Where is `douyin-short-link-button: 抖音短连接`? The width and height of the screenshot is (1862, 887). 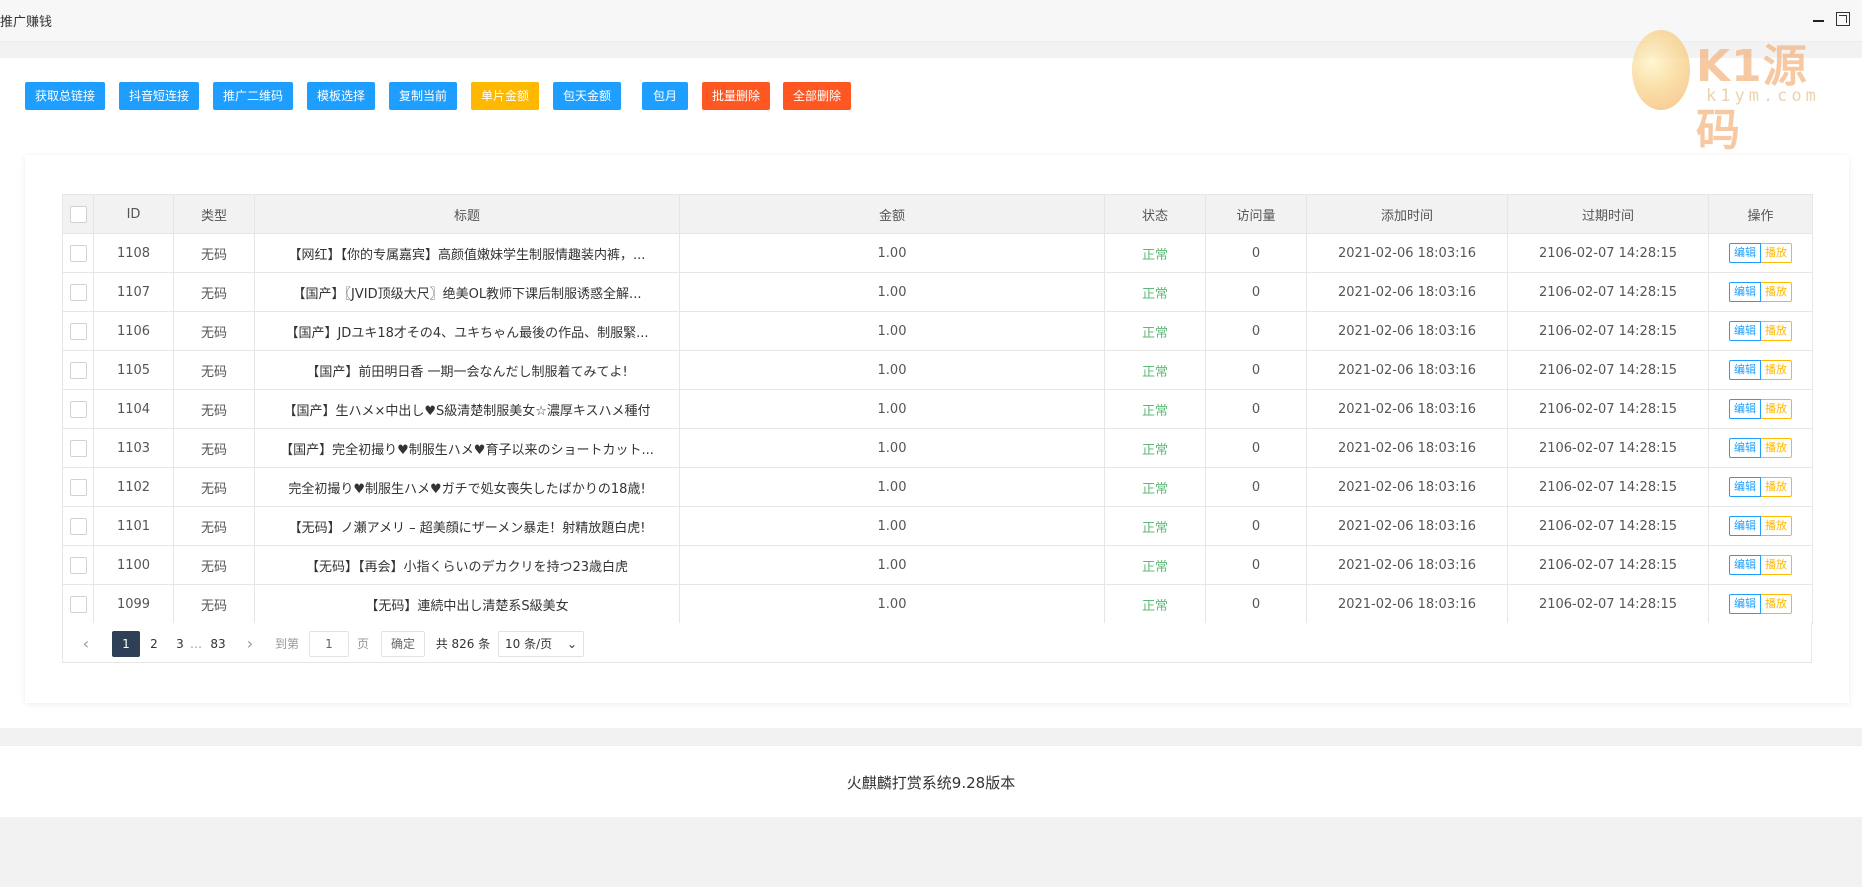
douyin-short-link-button: 抖音短连接 is located at coordinates (159, 96).